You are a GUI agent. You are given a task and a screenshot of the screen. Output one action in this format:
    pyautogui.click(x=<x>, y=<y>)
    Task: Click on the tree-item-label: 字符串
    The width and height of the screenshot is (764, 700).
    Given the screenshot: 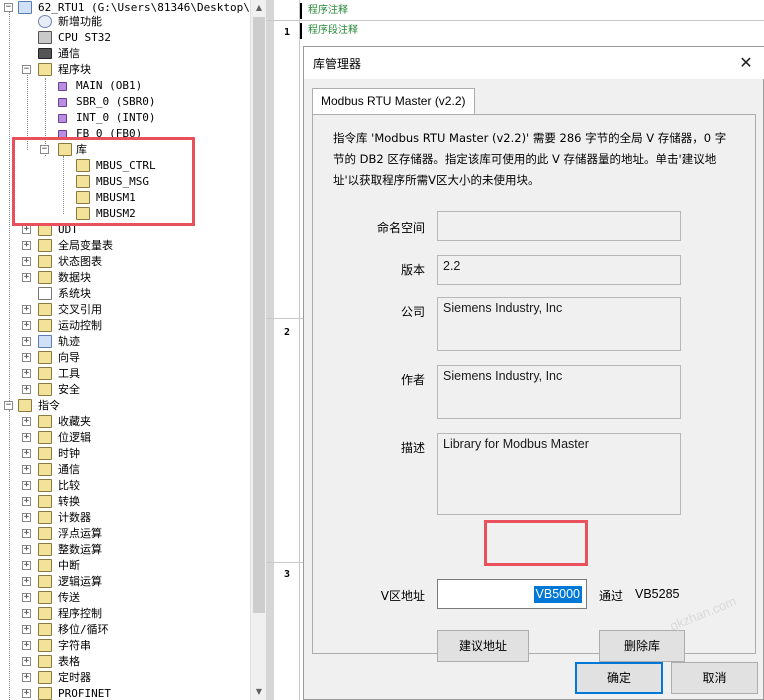 What is the action you would take?
    pyautogui.click(x=74, y=645)
    